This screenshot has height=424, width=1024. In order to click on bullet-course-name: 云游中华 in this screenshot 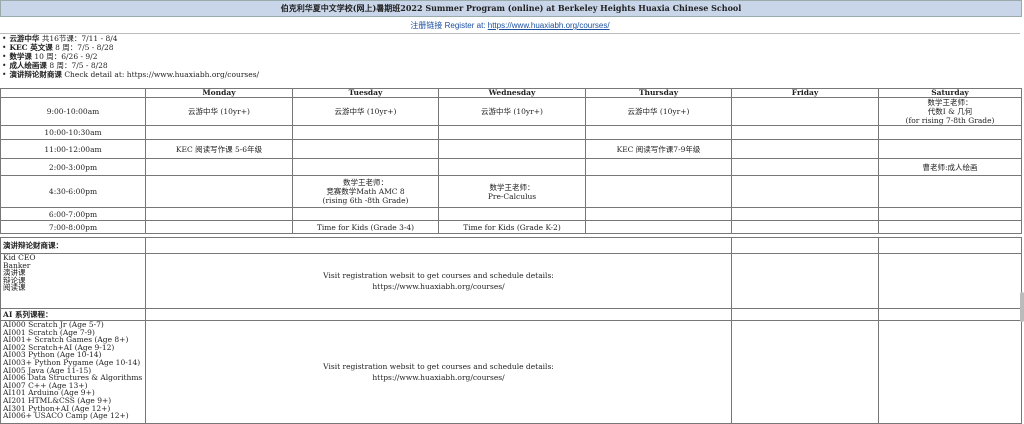, I will do `click(24, 38)`.